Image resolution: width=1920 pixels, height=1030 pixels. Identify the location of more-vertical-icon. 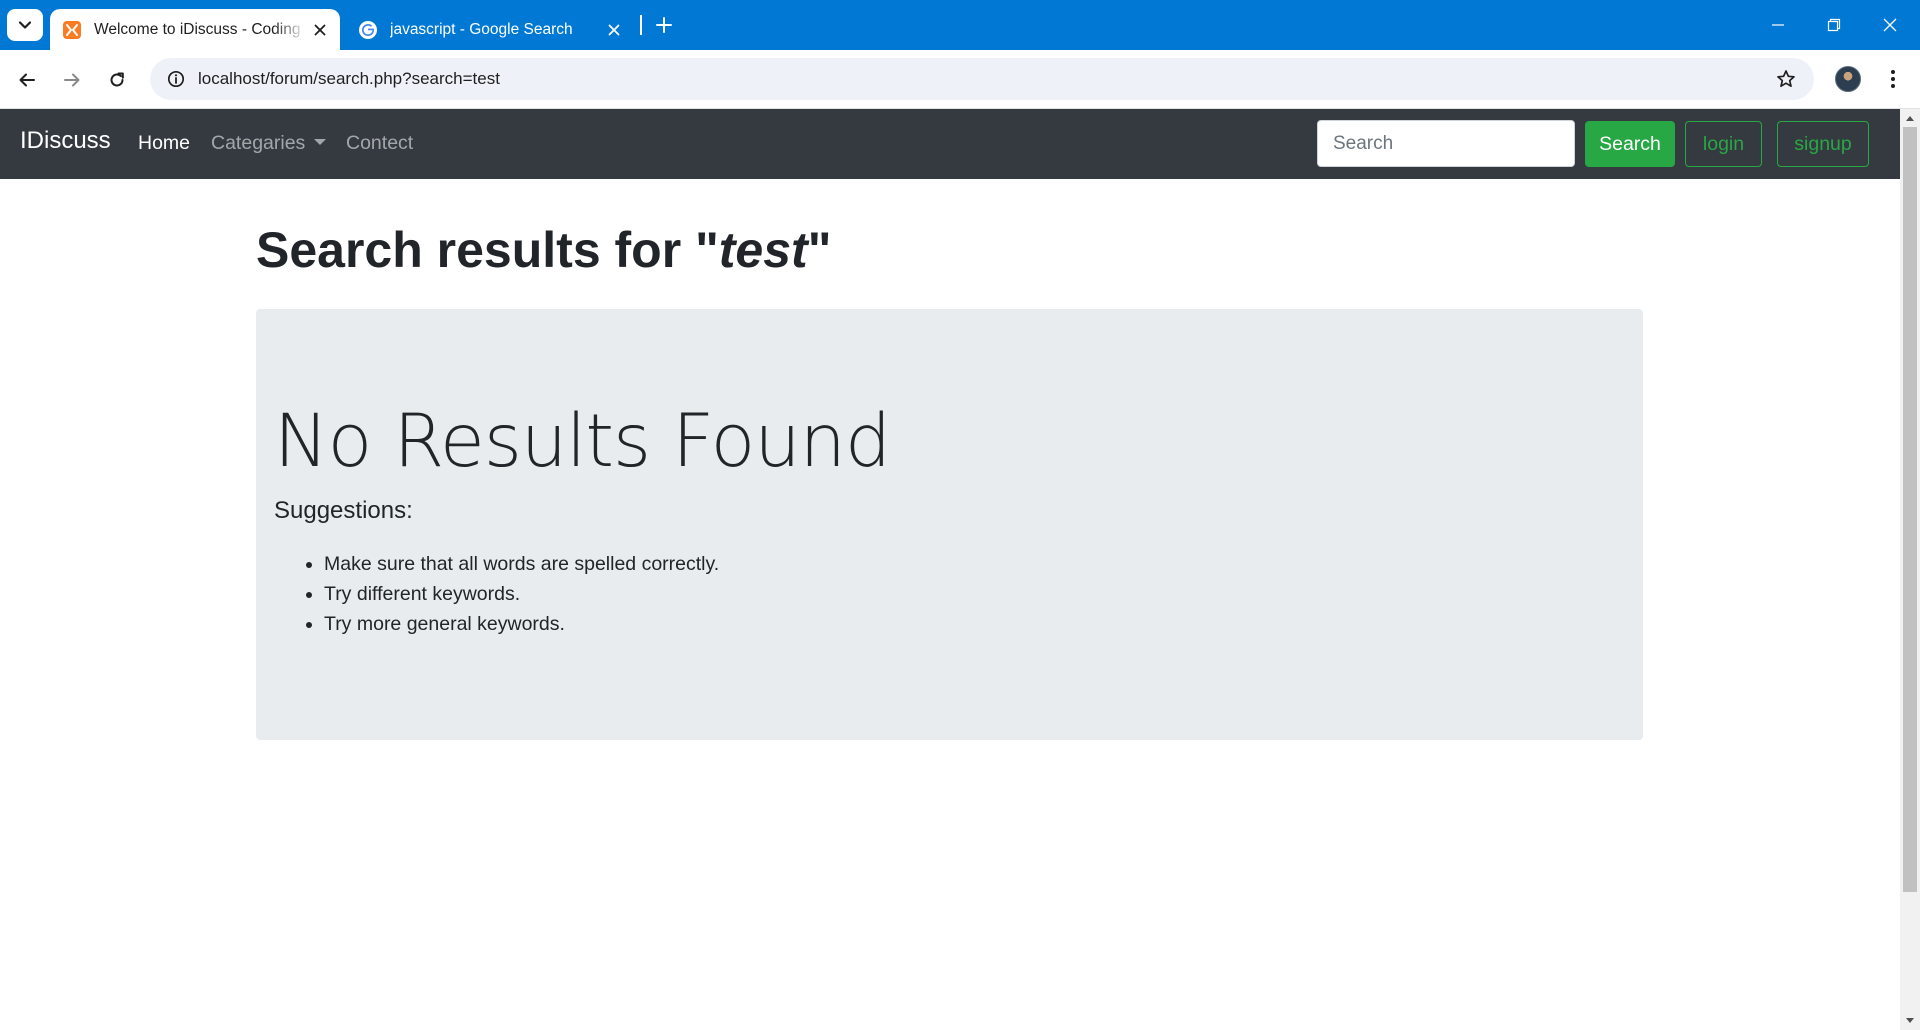
(1893, 79).